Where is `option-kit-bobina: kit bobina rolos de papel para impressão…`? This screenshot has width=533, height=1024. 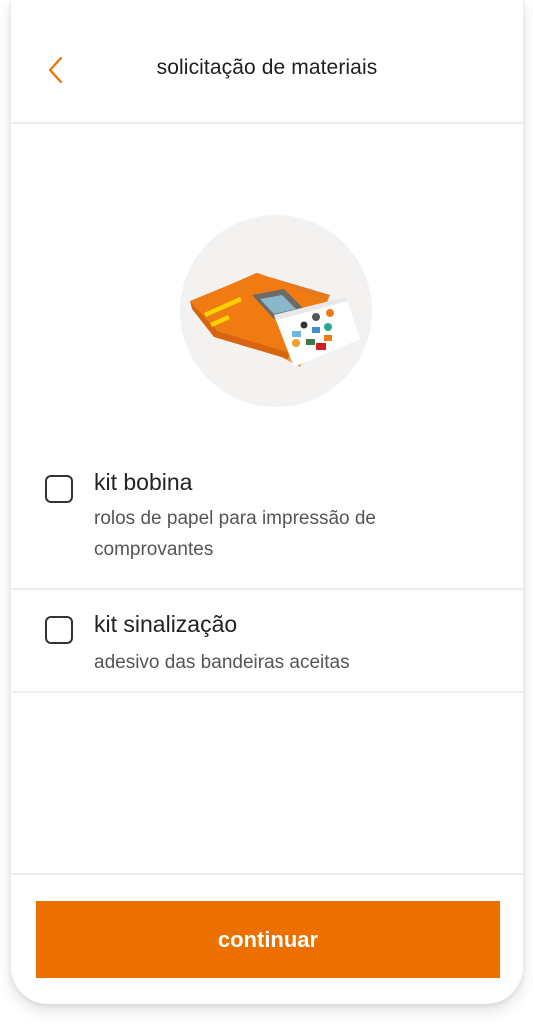
option-kit-bobina: kit bobina rolos de papel para impressão… is located at coordinates (267, 520).